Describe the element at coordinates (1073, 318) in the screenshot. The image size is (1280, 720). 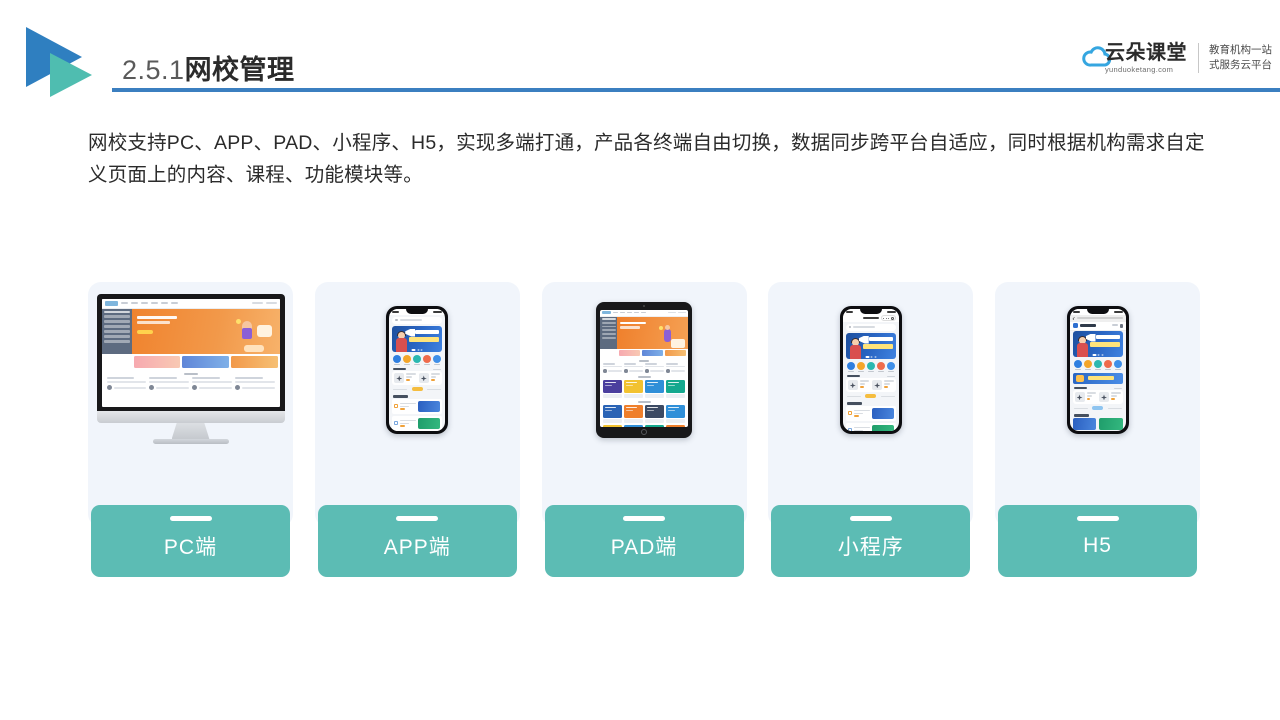
I see `back-arrow-icon` at that location.